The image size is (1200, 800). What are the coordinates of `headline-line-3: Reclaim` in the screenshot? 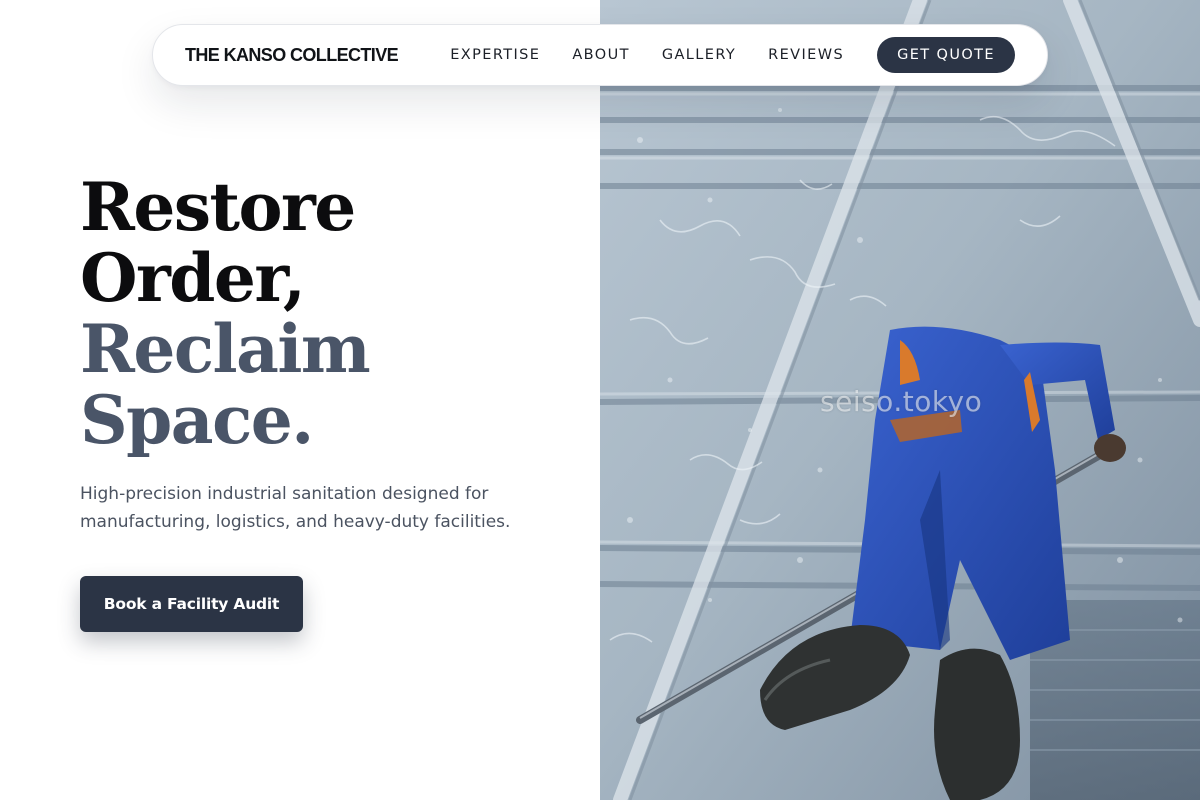 It's located at (225, 349).